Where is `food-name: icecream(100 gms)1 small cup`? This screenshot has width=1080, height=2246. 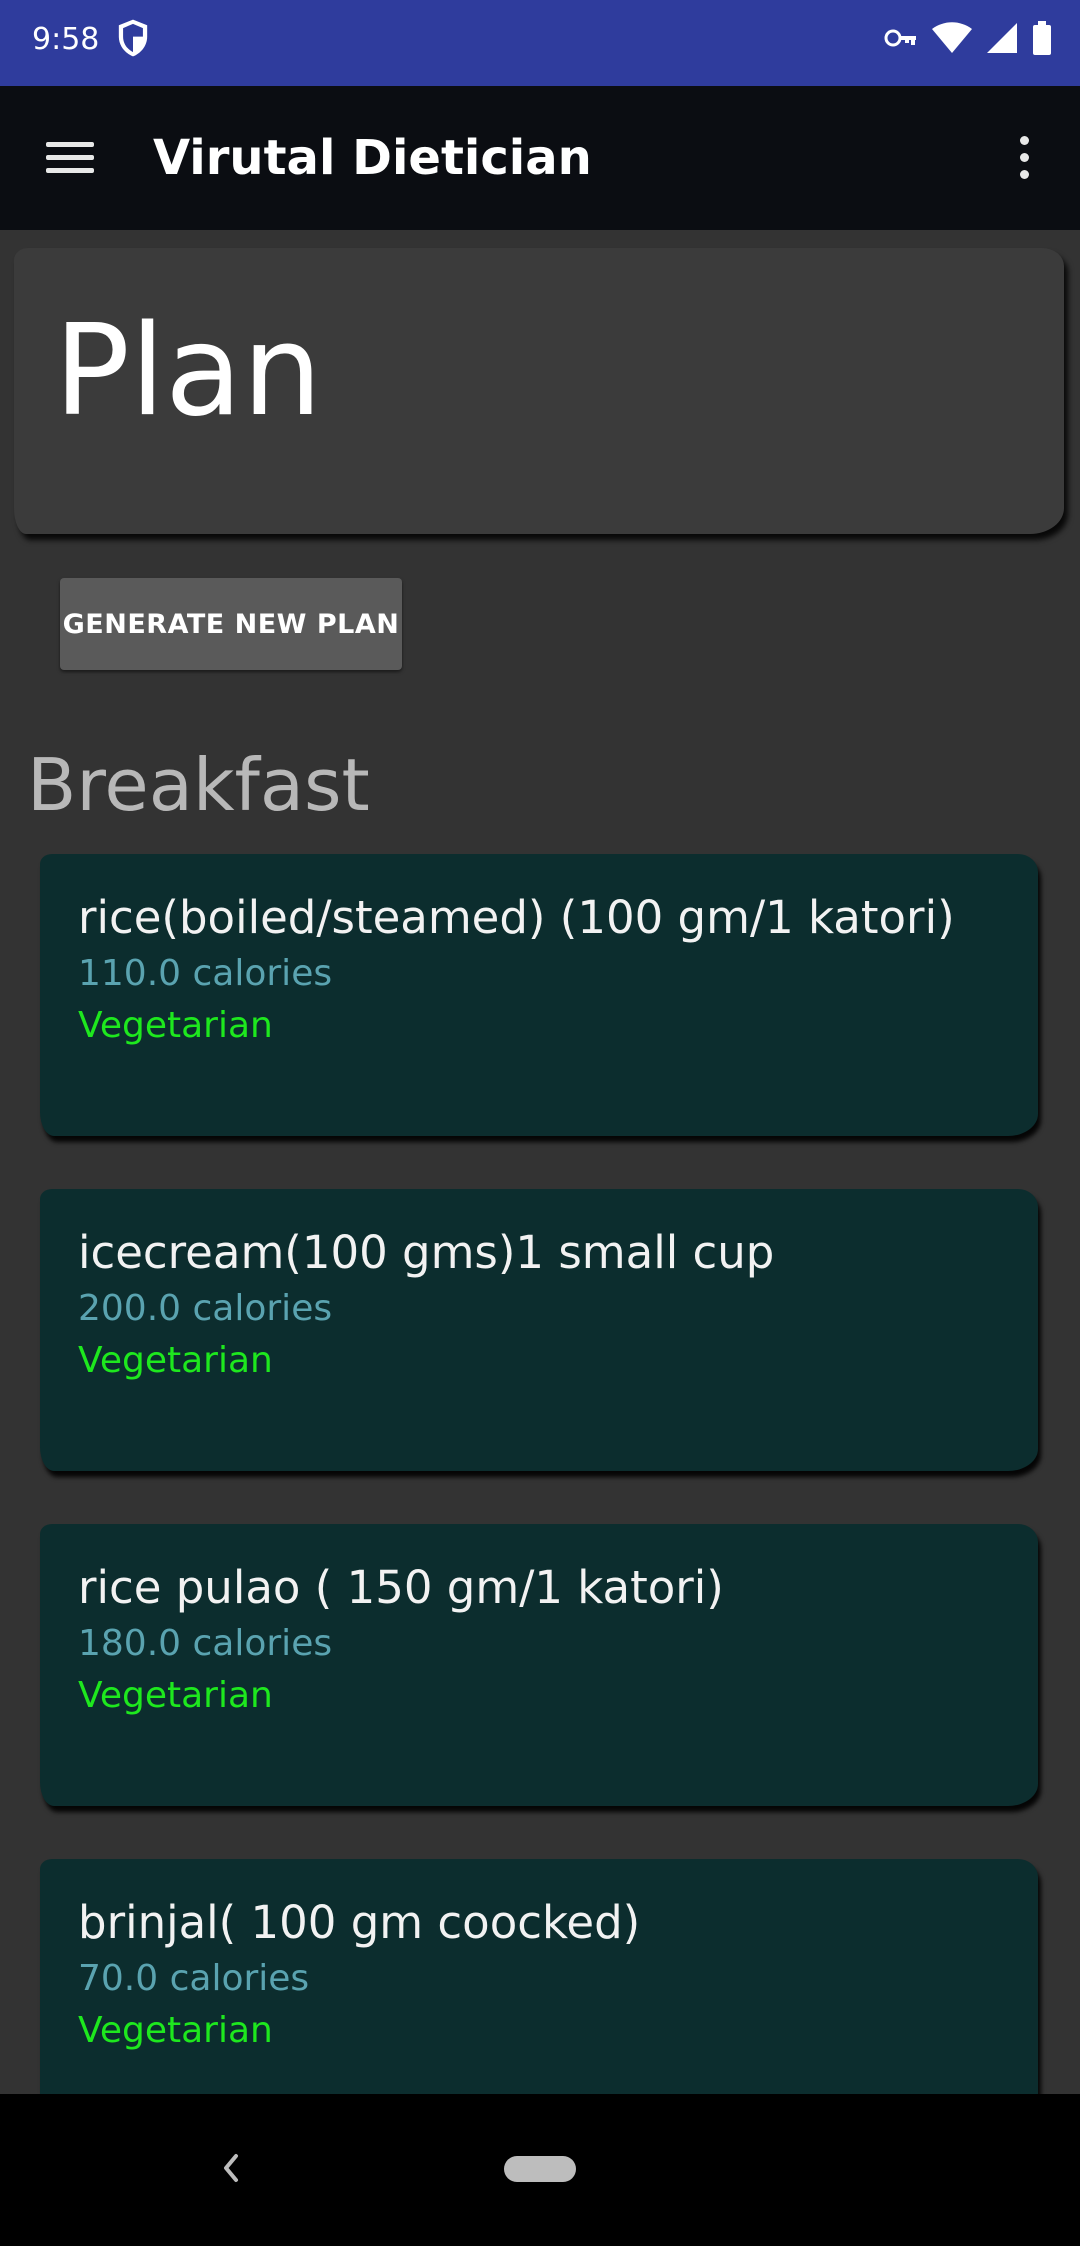
food-name: icecream(100 gms)1 small cup is located at coordinates (426, 1252).